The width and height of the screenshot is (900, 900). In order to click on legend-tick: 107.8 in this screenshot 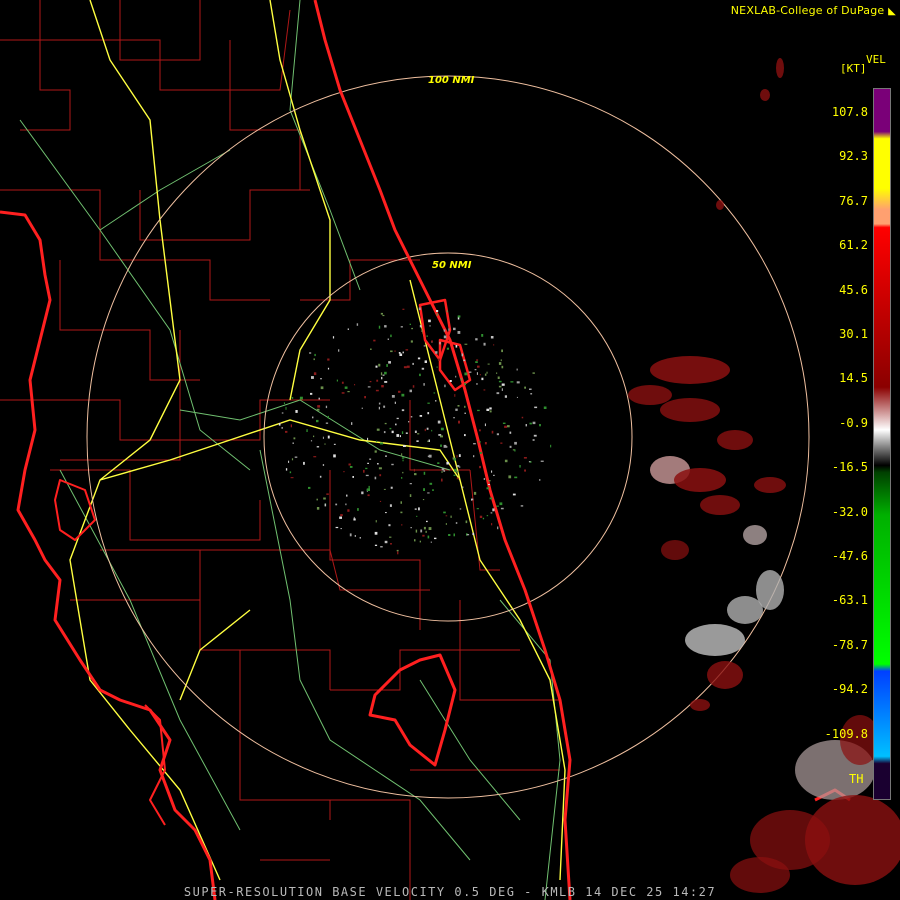, I will do `click(849, 112)`.